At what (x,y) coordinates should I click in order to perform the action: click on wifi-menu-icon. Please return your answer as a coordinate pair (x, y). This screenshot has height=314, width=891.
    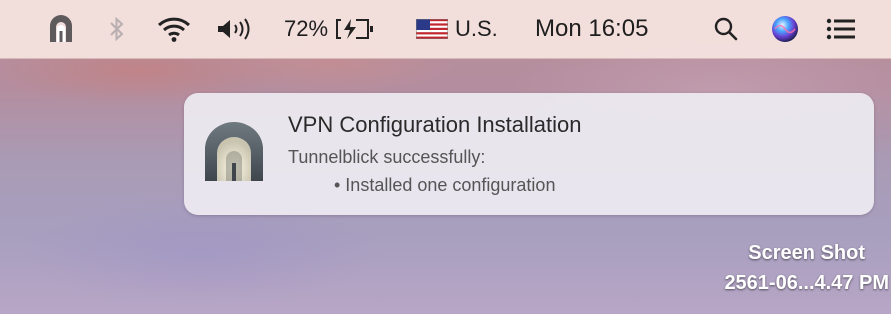
    Looking at the image, I should click on (174, 29).